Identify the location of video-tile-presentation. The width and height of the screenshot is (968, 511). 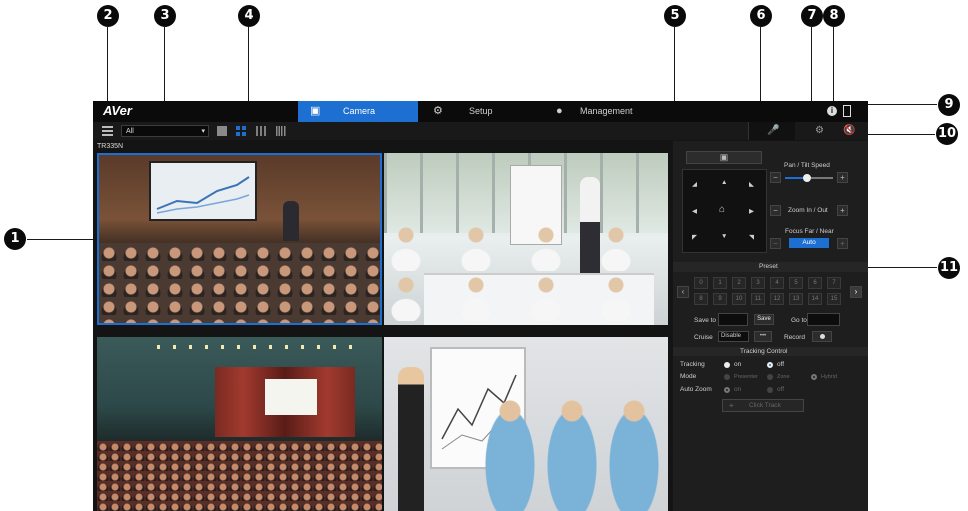
(526, 424).